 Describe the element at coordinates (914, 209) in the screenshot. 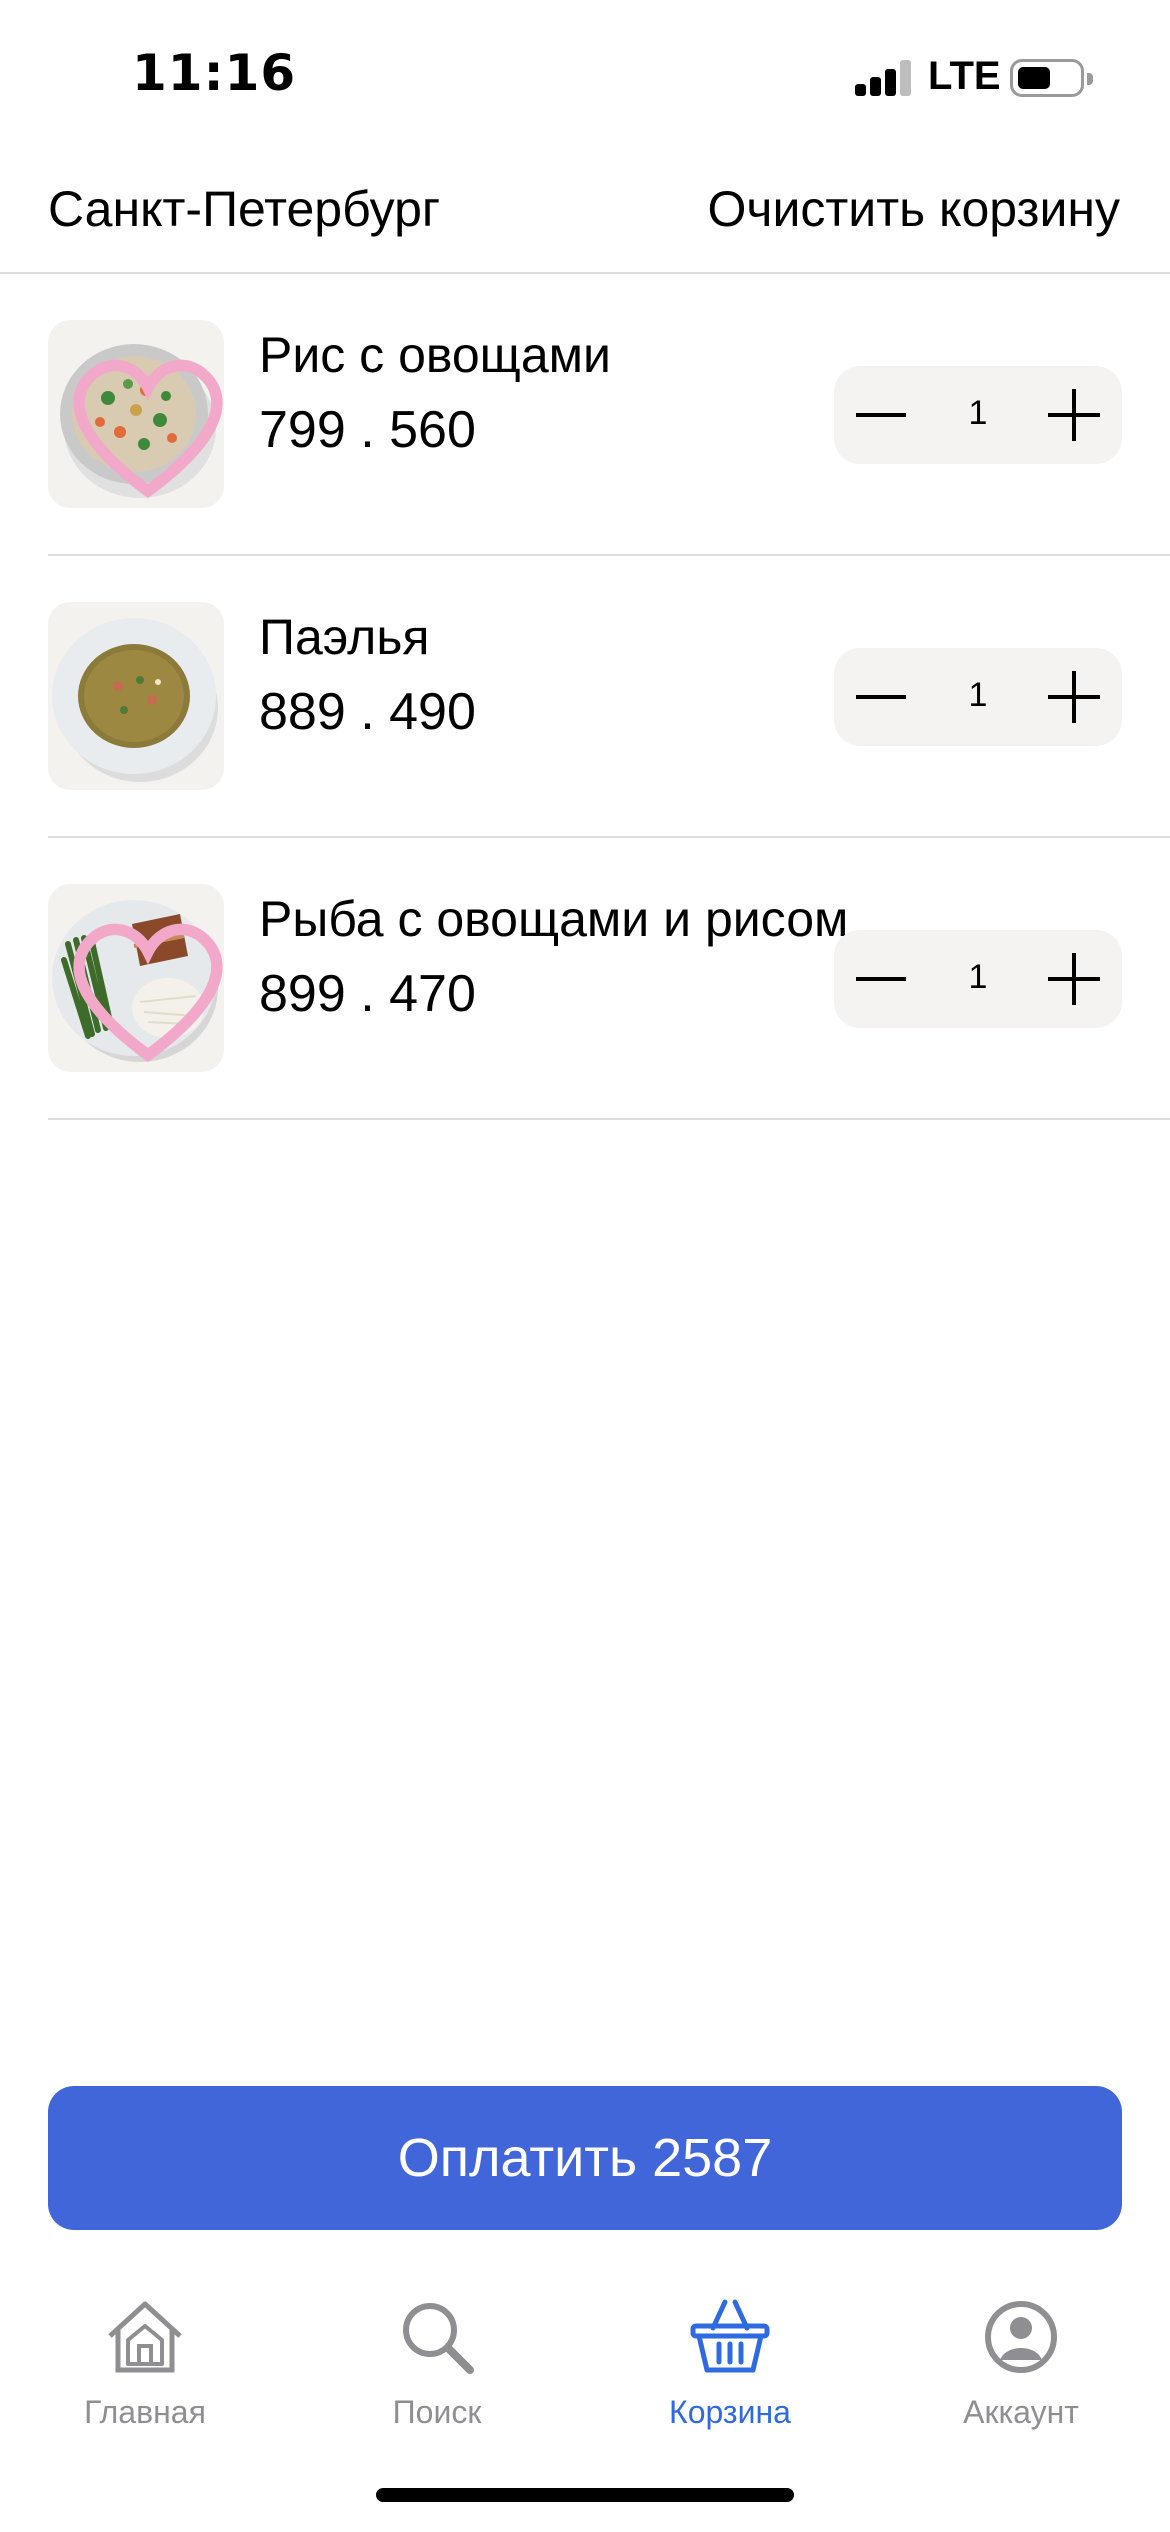

I see `clear-cart-button: Очистить корзину` at that location.